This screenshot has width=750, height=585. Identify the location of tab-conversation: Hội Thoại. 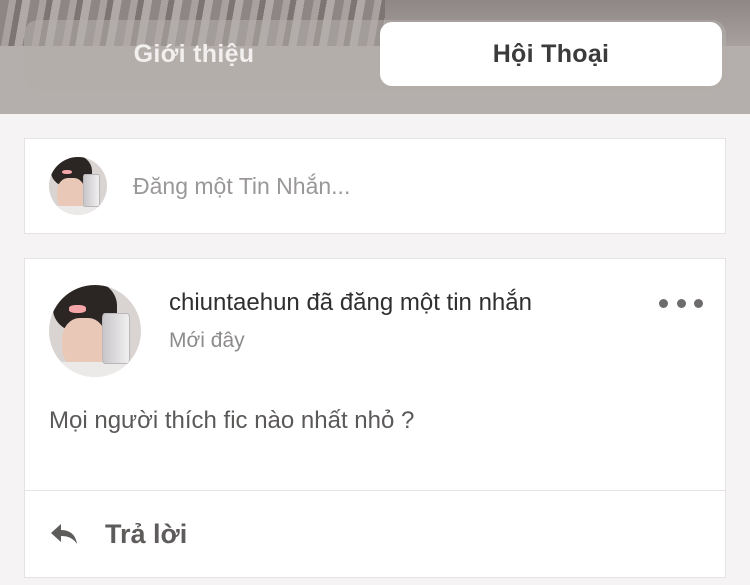
(551, 54).